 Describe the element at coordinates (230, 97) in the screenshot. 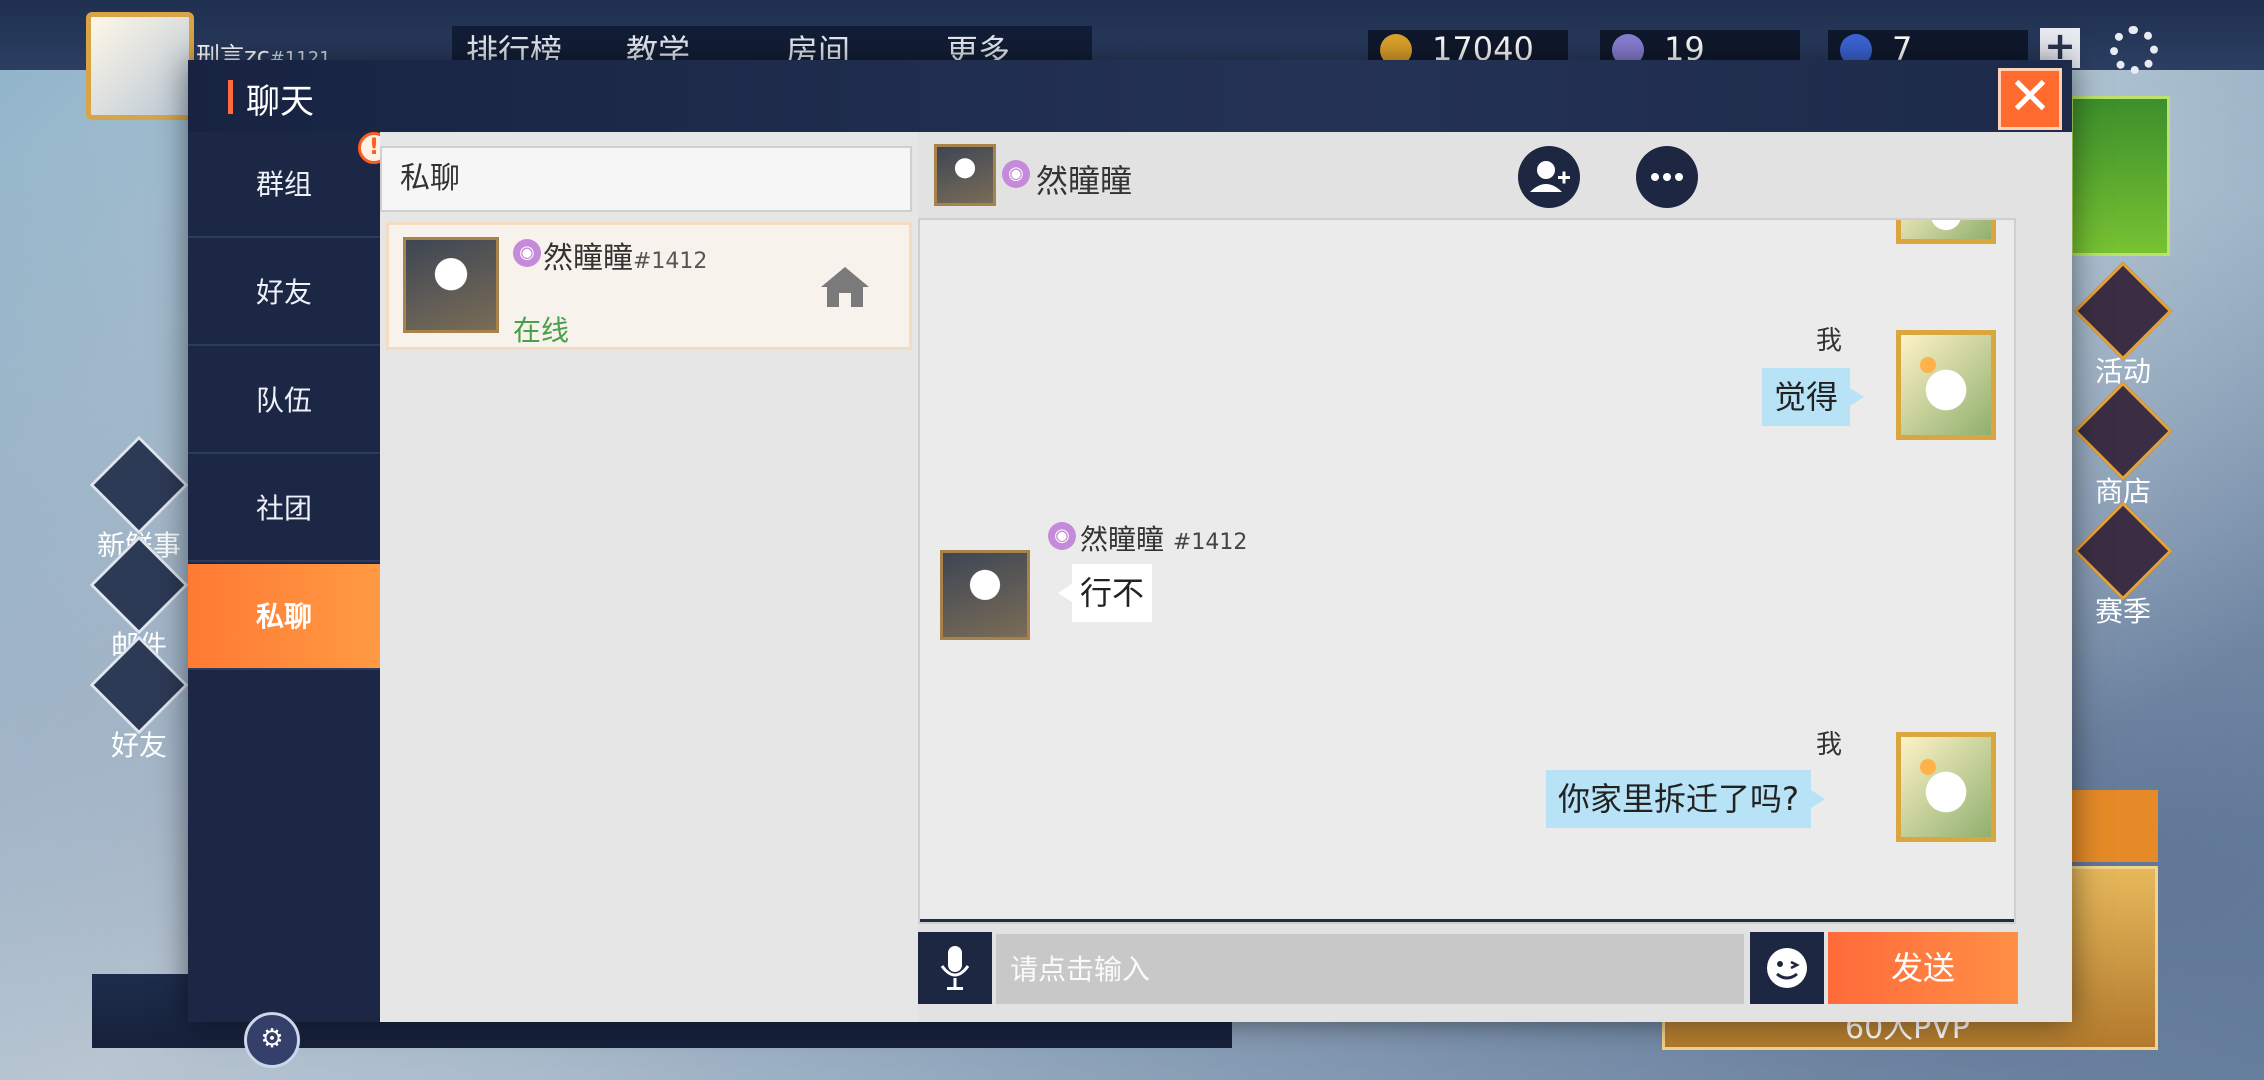

I see `title-accent-bar` at that location.